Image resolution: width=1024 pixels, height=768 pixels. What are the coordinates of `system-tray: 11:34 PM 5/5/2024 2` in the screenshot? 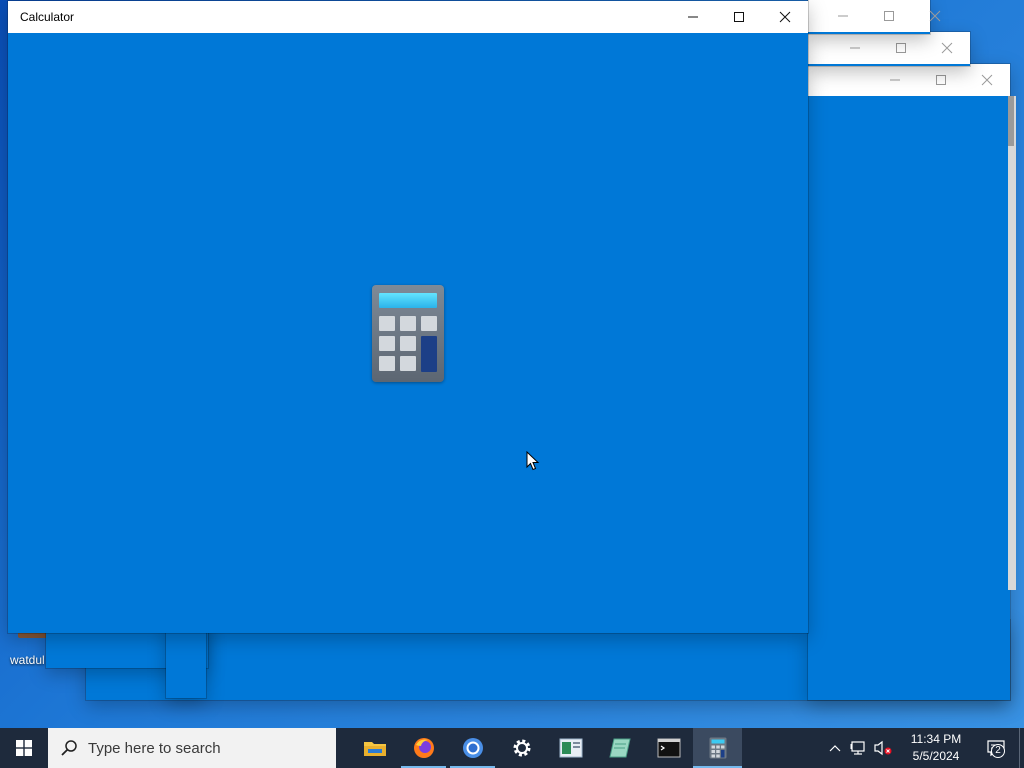 It's located at (923, 748).